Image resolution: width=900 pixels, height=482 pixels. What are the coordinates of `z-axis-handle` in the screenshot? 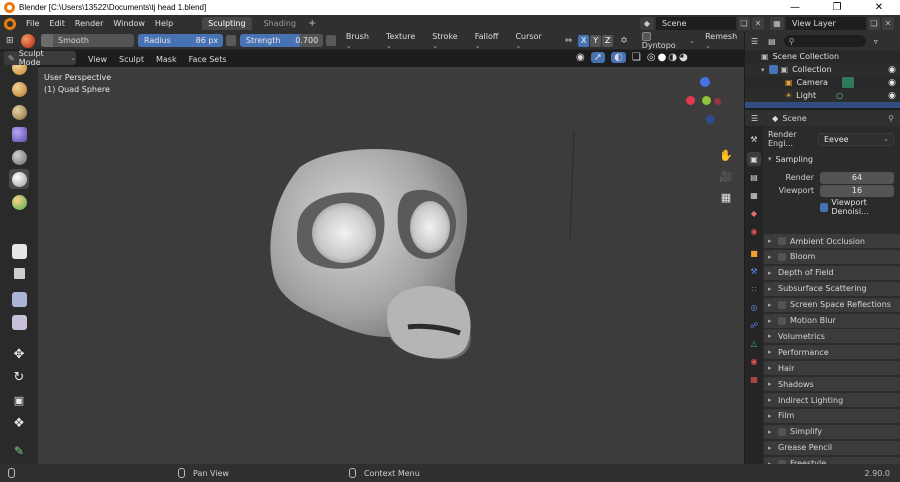 It's located at (705, 82).